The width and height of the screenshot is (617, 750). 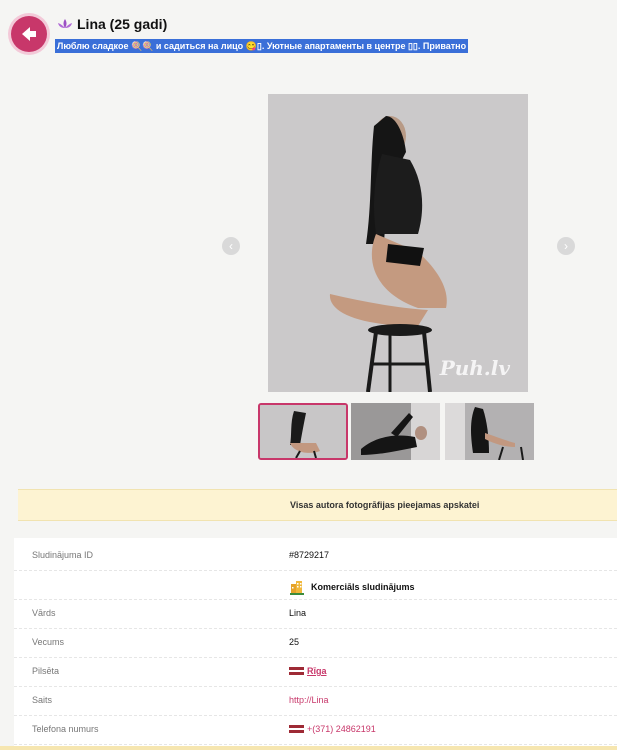 I want to click on watermark: Puh.lv, so click(x=474, y=368).